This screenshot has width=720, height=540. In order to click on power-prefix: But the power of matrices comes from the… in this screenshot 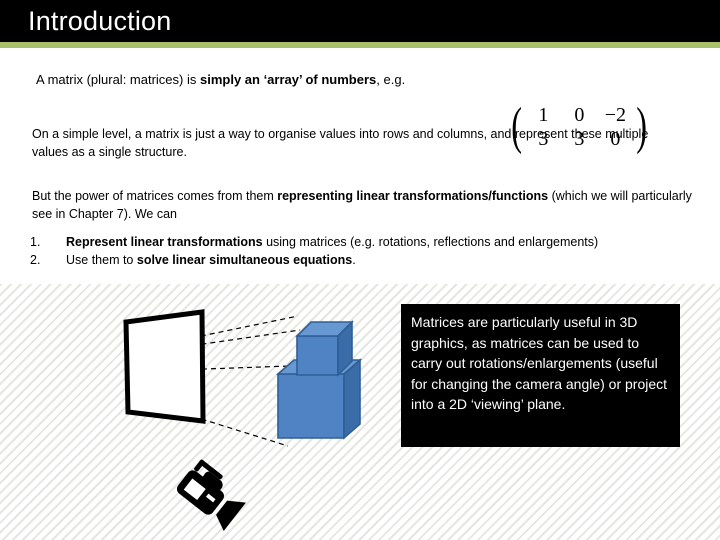, I will do `click(155, 196)`.